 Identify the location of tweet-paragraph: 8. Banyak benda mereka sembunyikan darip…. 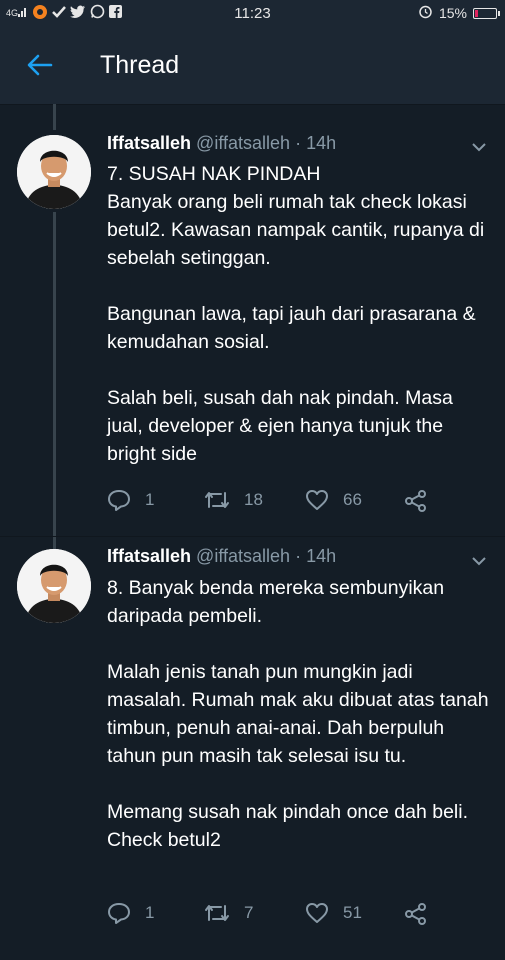
(276, 602).